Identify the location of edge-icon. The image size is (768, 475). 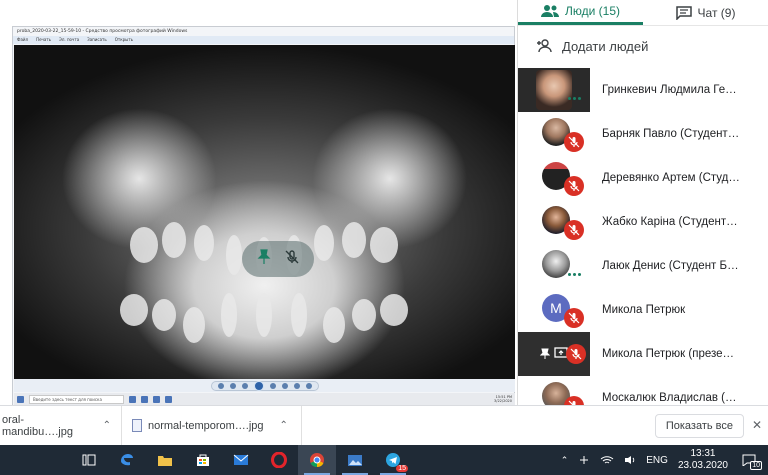
(127, 460).